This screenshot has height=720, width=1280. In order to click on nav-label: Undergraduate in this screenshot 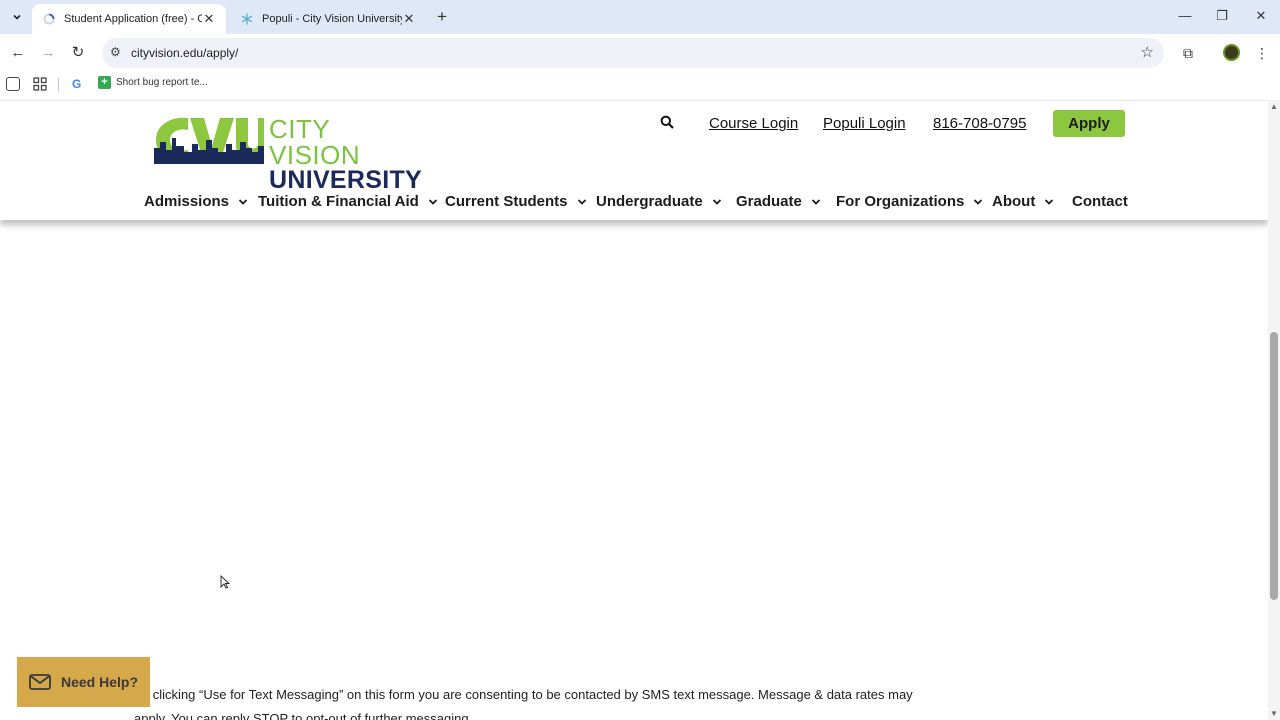, I will do `click(649, 201)`.